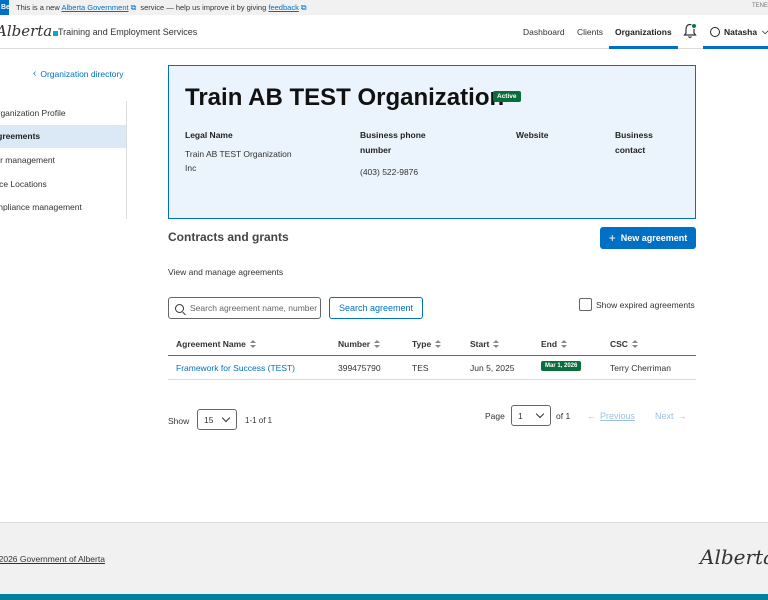 The width and height of the screenshot is (768, 600). What do you see at coordinates (259, 420) in the screenshot?
I see `result-range: 1-1 of 1` at bounding box center [259, 420].